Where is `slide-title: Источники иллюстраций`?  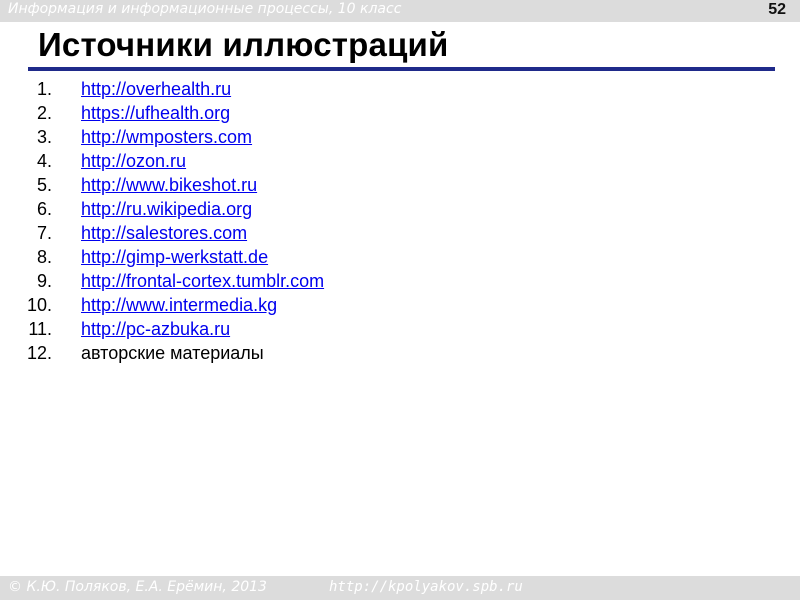
slide-title: Источники иллюстраций is located at coordinates (243, 44).